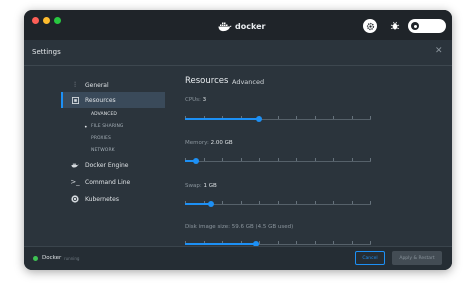 The image size is (474, 297). What do you see at coordinates (107, 165) in the screenshot?
I see `sidebar-item-label: Docker Engine` at bounding box center [107, 165].